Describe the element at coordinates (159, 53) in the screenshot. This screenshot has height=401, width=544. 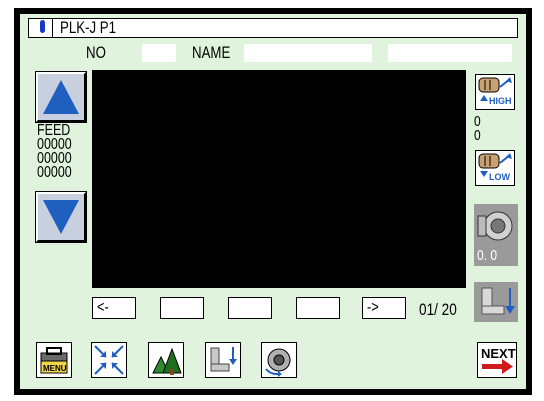
I see `no-field` at that location.